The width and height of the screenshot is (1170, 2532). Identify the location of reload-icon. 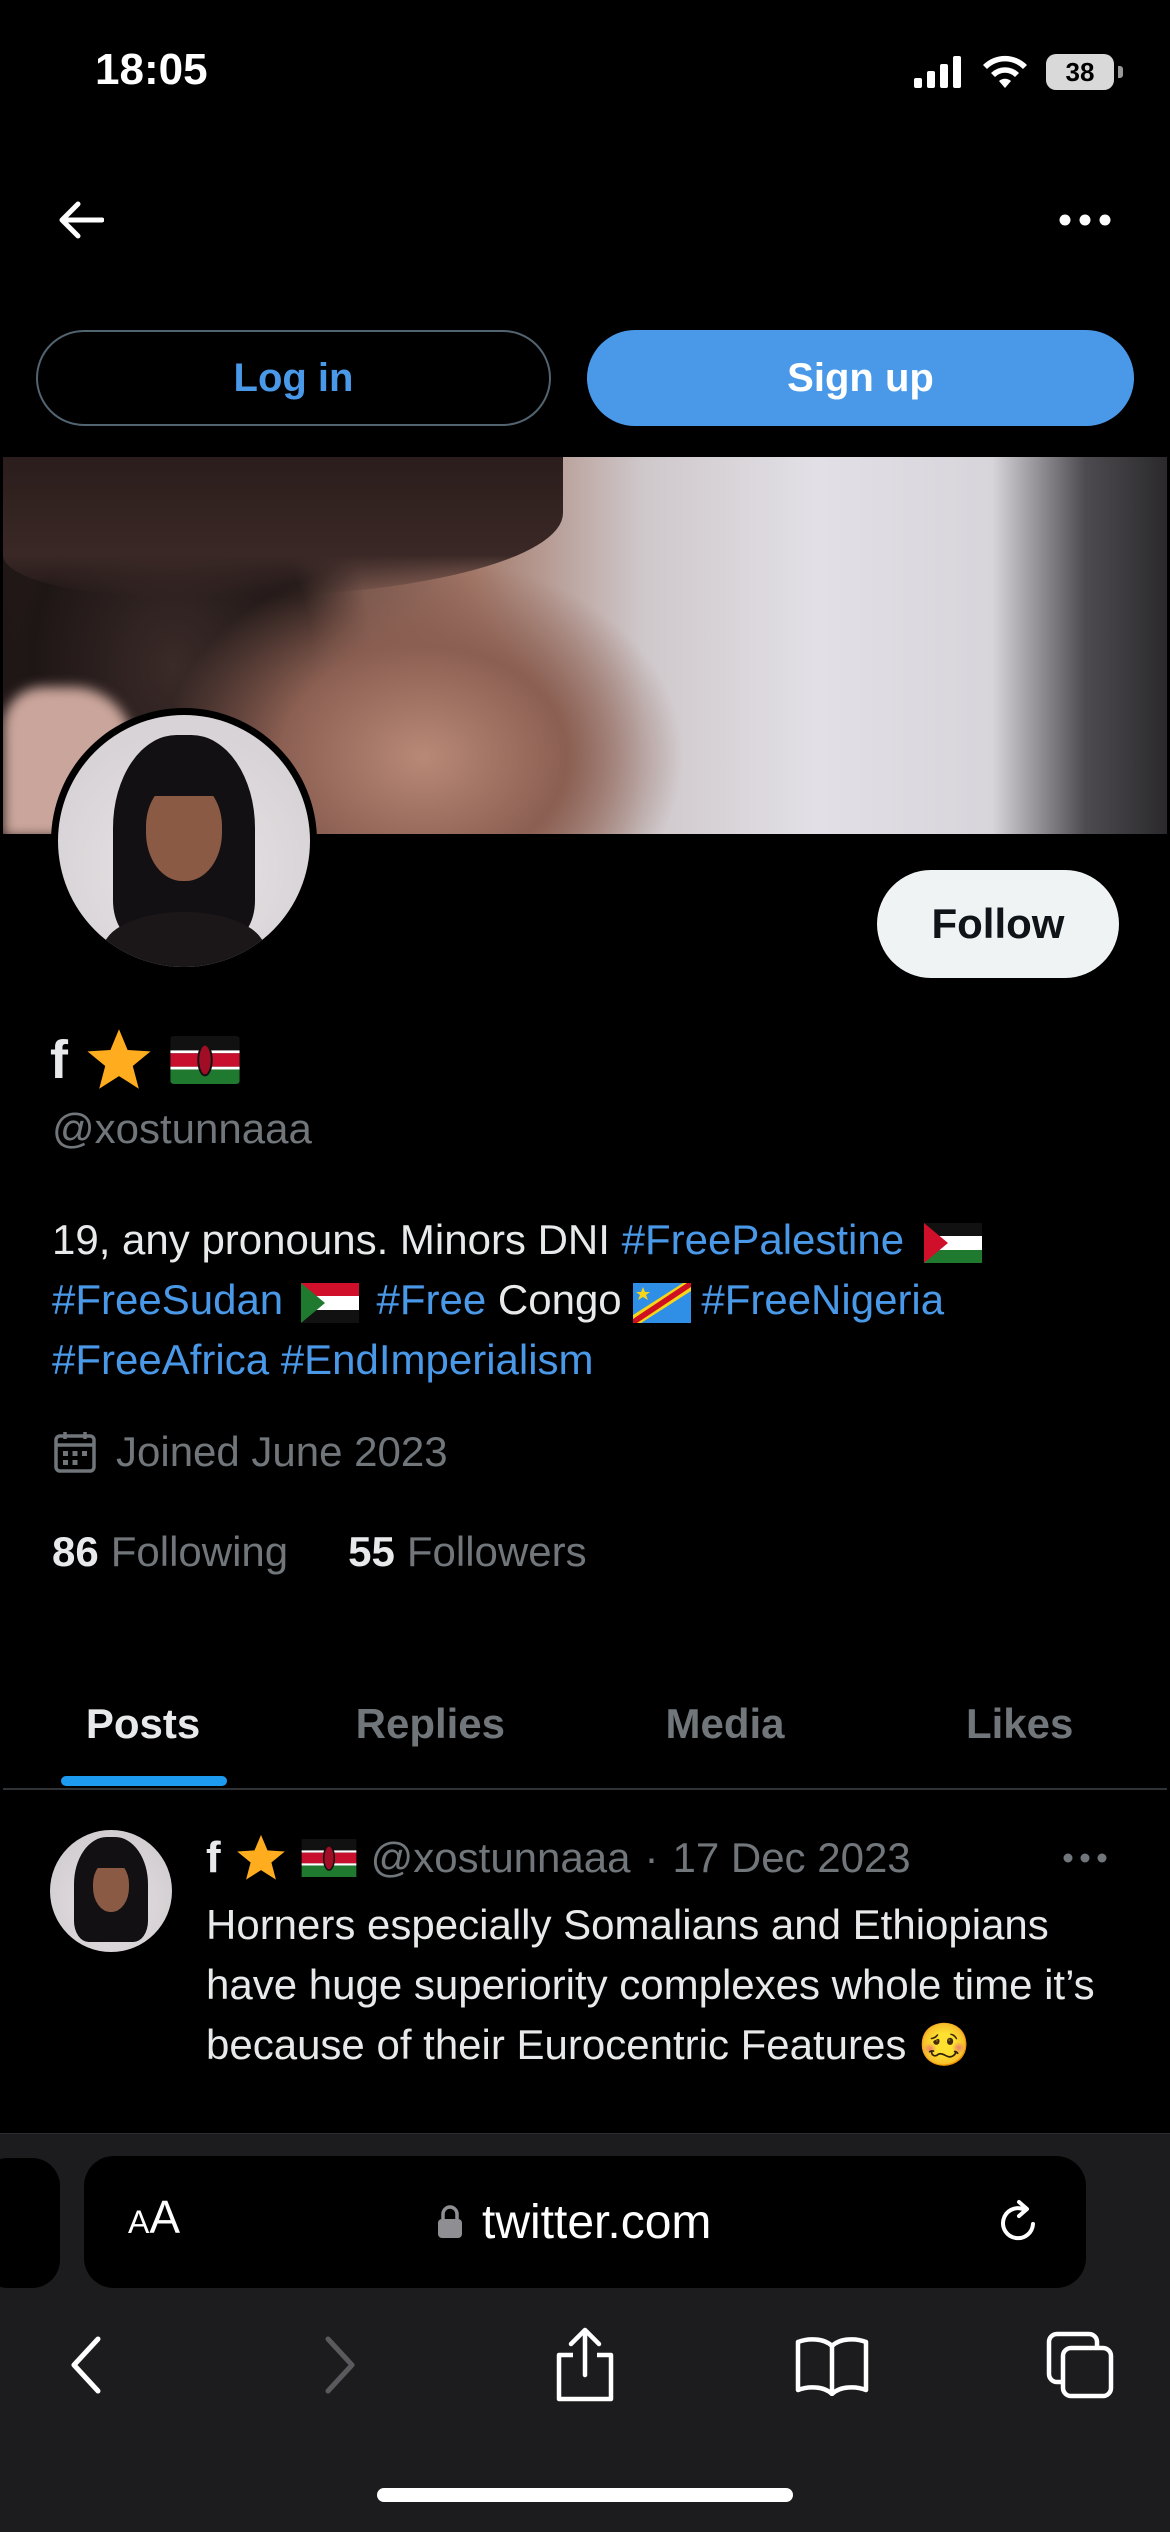
(1018, 2220).